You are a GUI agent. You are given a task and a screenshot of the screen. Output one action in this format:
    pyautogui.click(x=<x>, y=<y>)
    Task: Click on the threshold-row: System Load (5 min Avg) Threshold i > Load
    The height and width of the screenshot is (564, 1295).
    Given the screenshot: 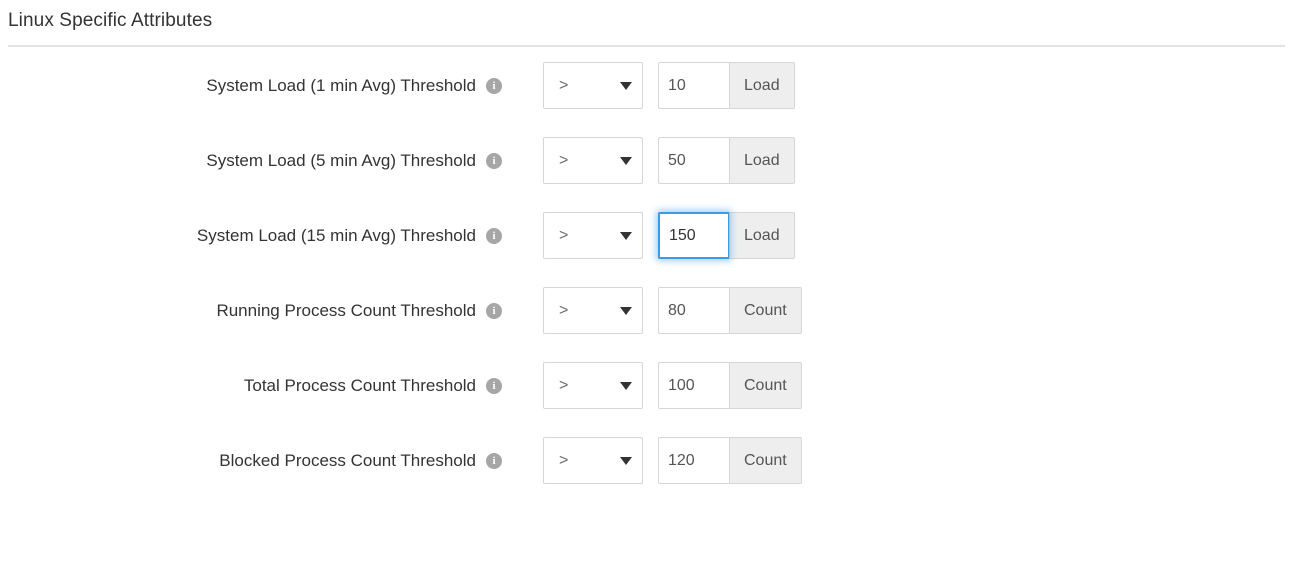 What is the action you would take?
    pyautogui.click(x=647, y=174)
    